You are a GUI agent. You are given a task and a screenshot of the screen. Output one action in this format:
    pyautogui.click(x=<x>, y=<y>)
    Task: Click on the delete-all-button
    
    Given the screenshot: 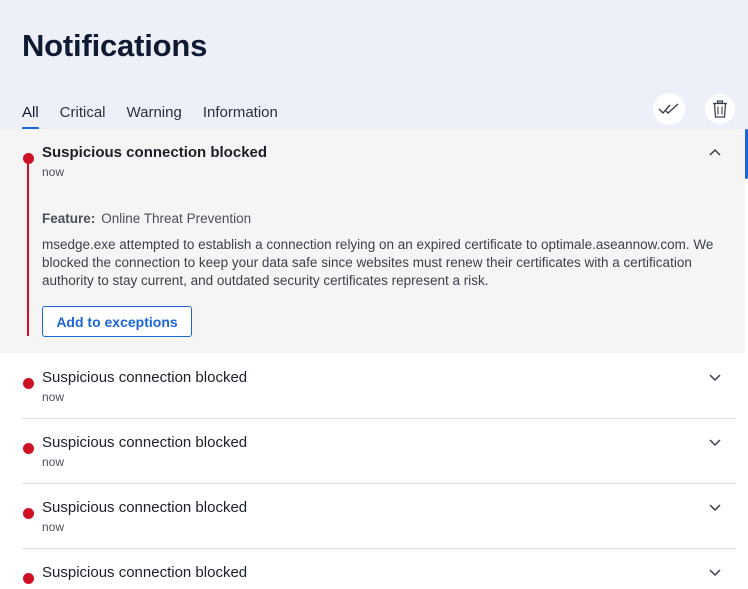 What is the action you would take?
    pyautogui.click(x=720, y=109)
    